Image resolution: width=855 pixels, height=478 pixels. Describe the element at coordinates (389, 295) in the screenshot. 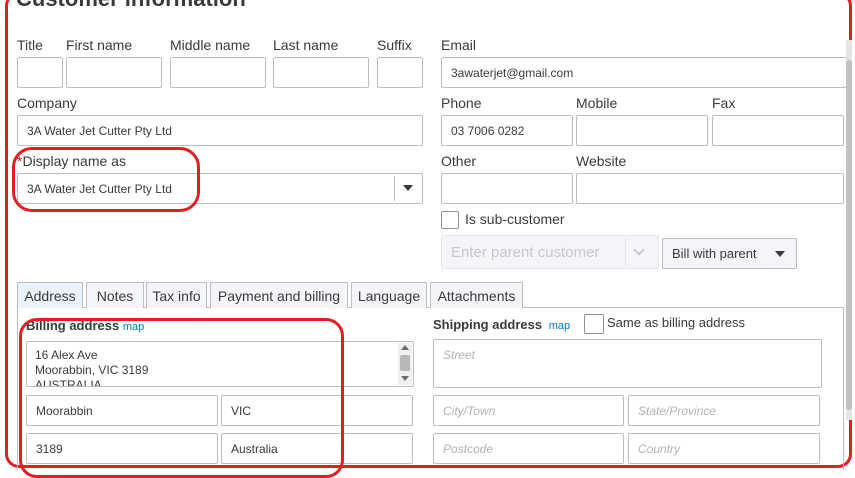

I see `tab-language: Language` at that location.